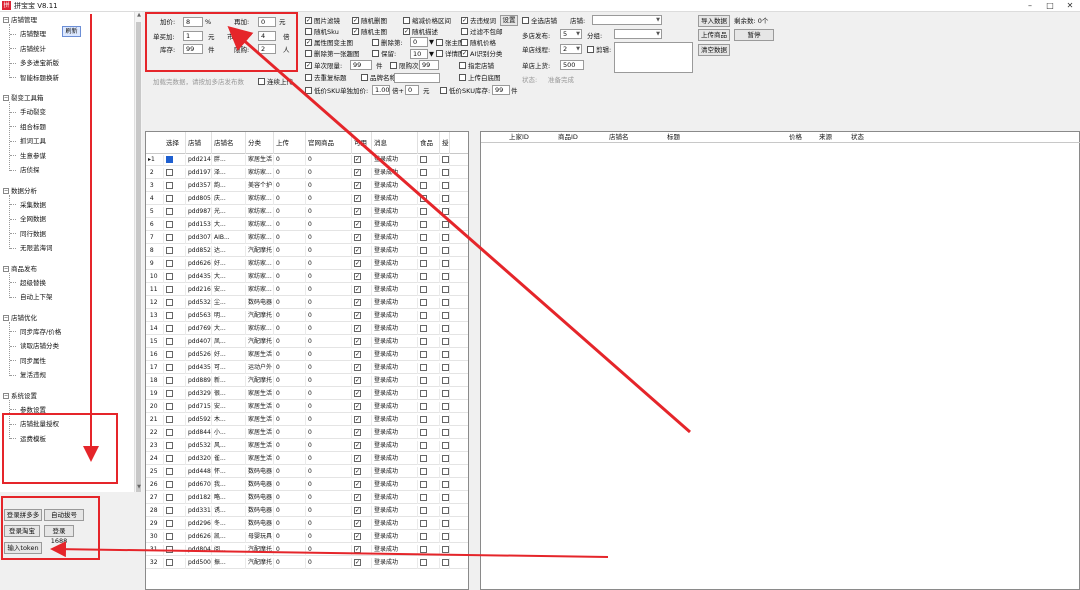  What do you see at coordinates (25, 170) in the screenshot?
I see `tree-item: 店侦探` at bounding box center [25, 170].